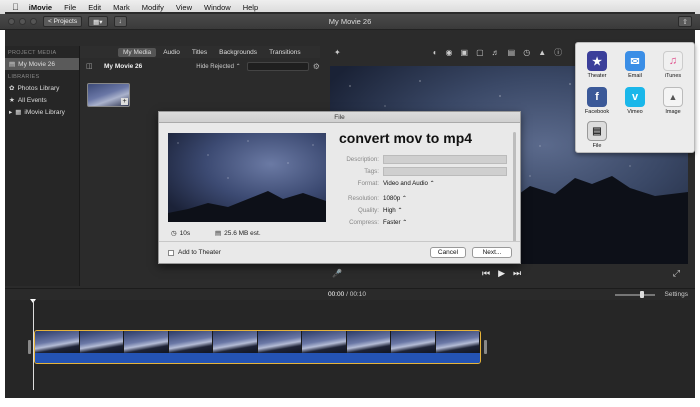 The width and height of the screenshot is (700, 407). Describe the element at coordinates (32, 100) in the screenshot. I see `sidebar-item-label: All Events` at that location.